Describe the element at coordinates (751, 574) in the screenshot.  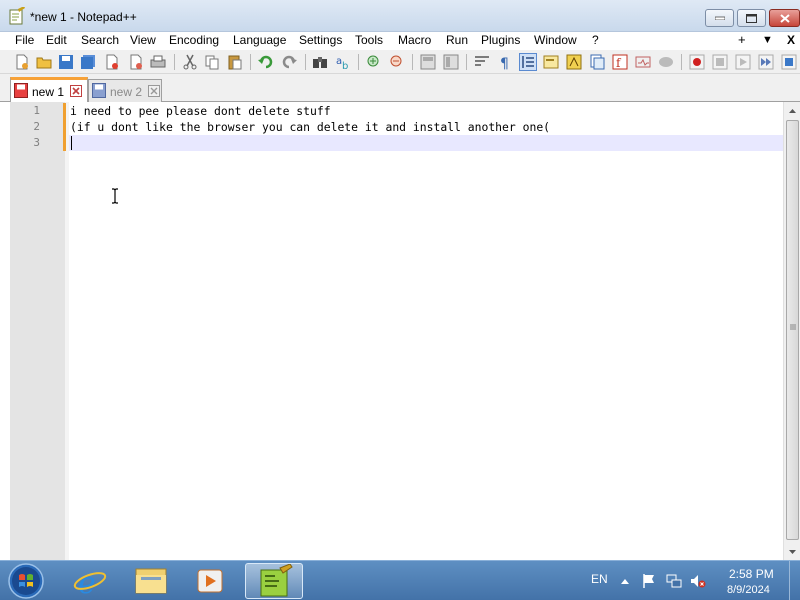
I see `clock-time: 2:58 PM` at that location.